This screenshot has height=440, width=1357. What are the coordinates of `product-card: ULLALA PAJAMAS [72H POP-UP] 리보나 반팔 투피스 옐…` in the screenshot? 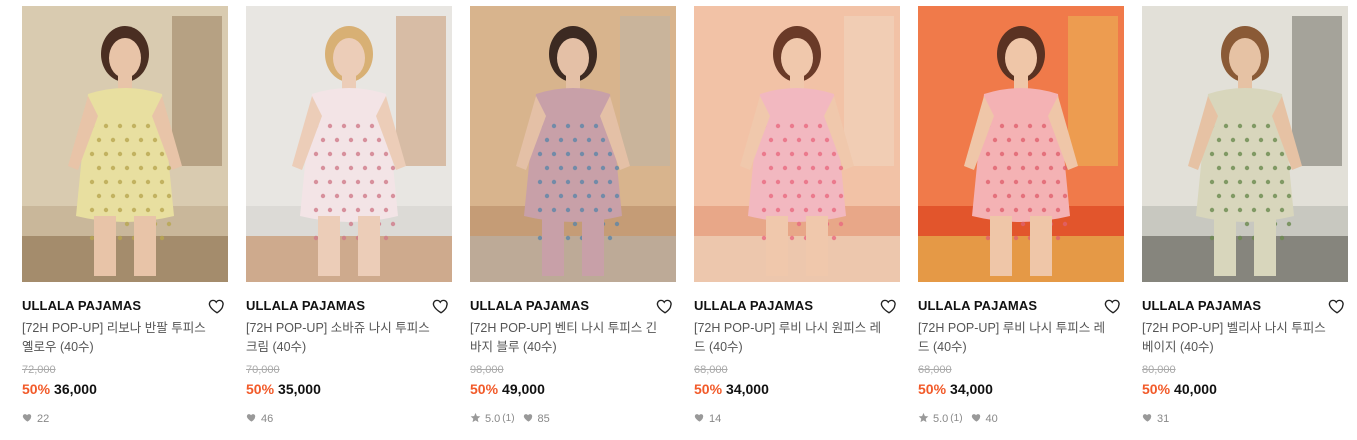 It's located at (125, 216).